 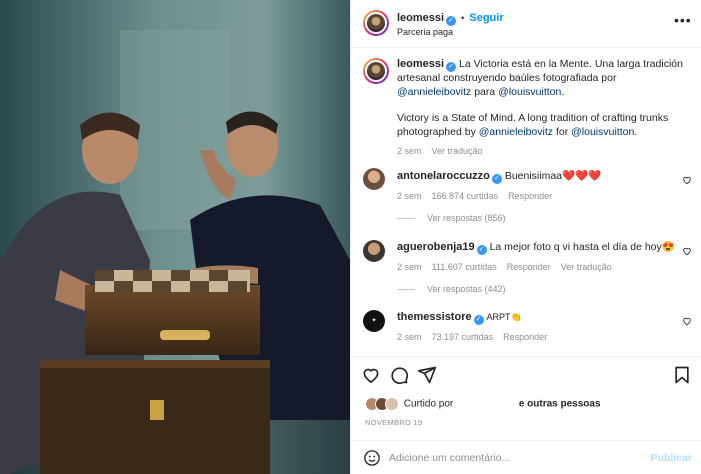 What do you see at coordinates (374, 321) in the screenshot?
I see `commenter-avatar: ✦` at bounding box center [374, 321].